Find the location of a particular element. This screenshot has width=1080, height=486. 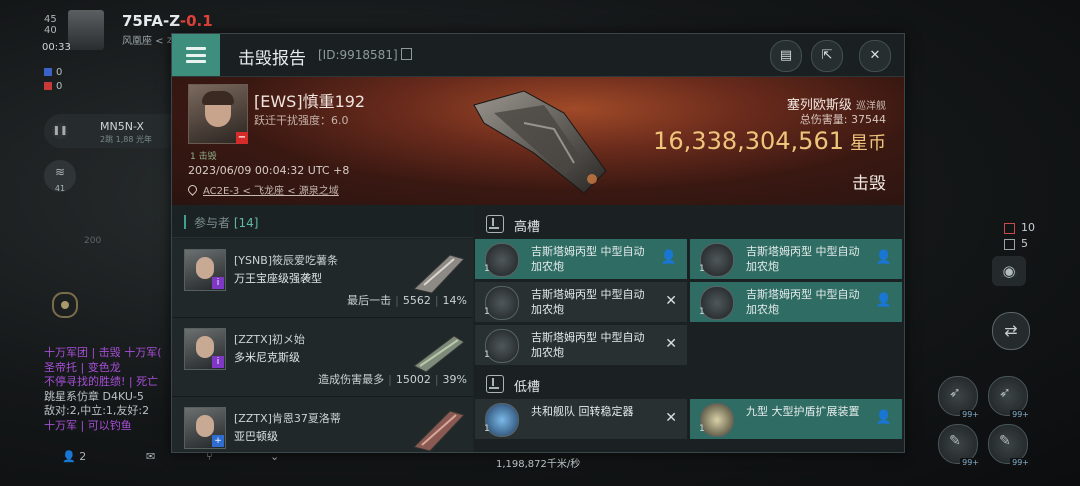

copy-icon is located at coordinates (406, 54).